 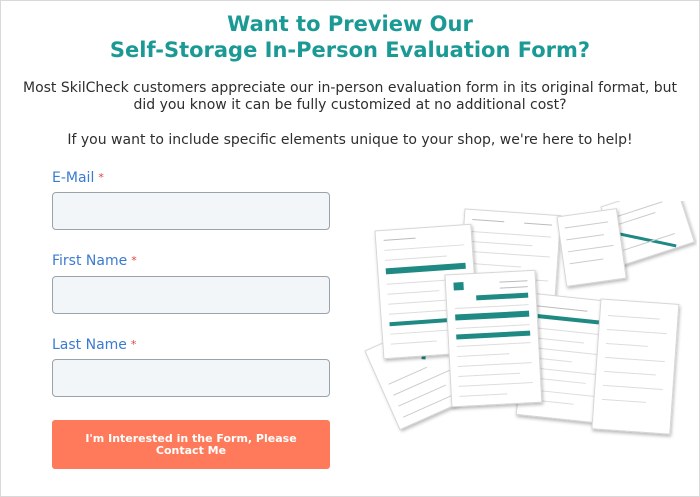 I want to click on page-title-line-1: Want to Preview Our, so click(x=350, y=24).